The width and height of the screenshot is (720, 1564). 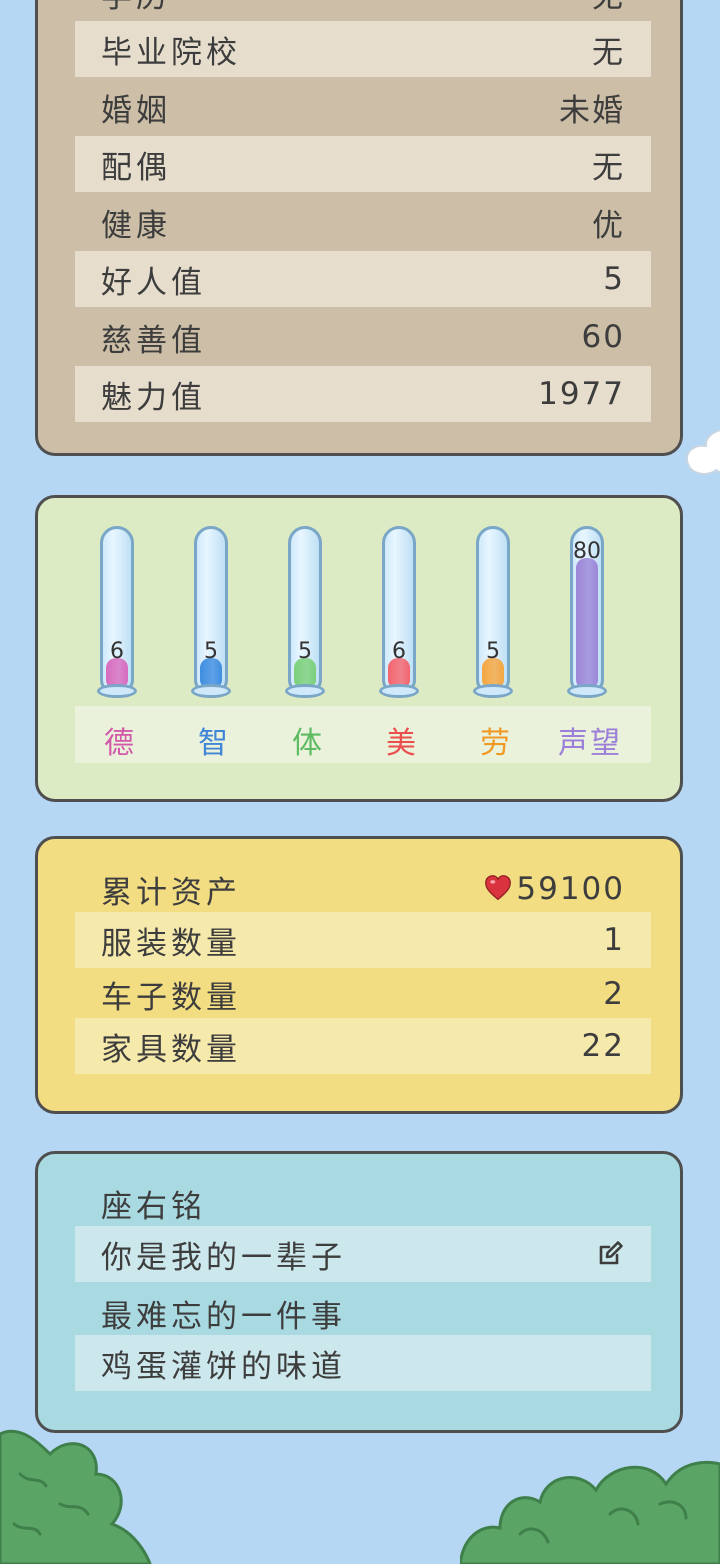 What do you see at coordinates (614, 940) in the screenshot?
I see `assets-value: 1` at bounding box center [614, 940].